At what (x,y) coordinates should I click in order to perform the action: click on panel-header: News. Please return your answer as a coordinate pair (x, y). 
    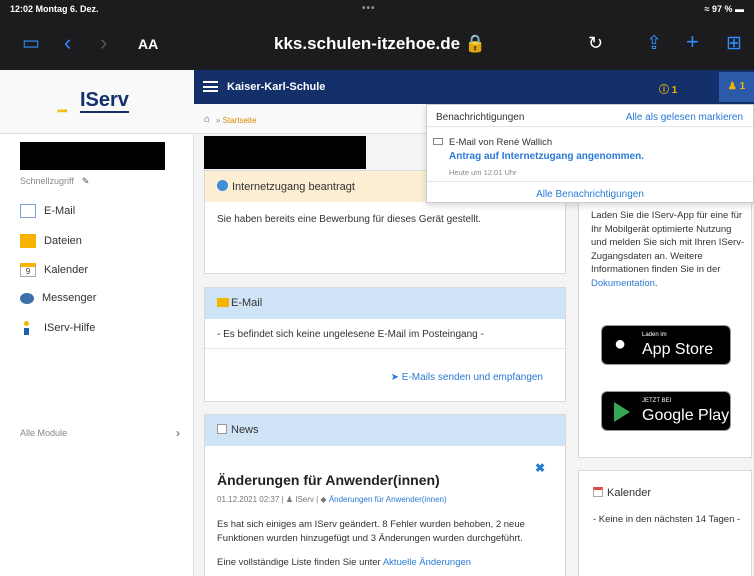
    Looking at the image, I should click on (385, 430).